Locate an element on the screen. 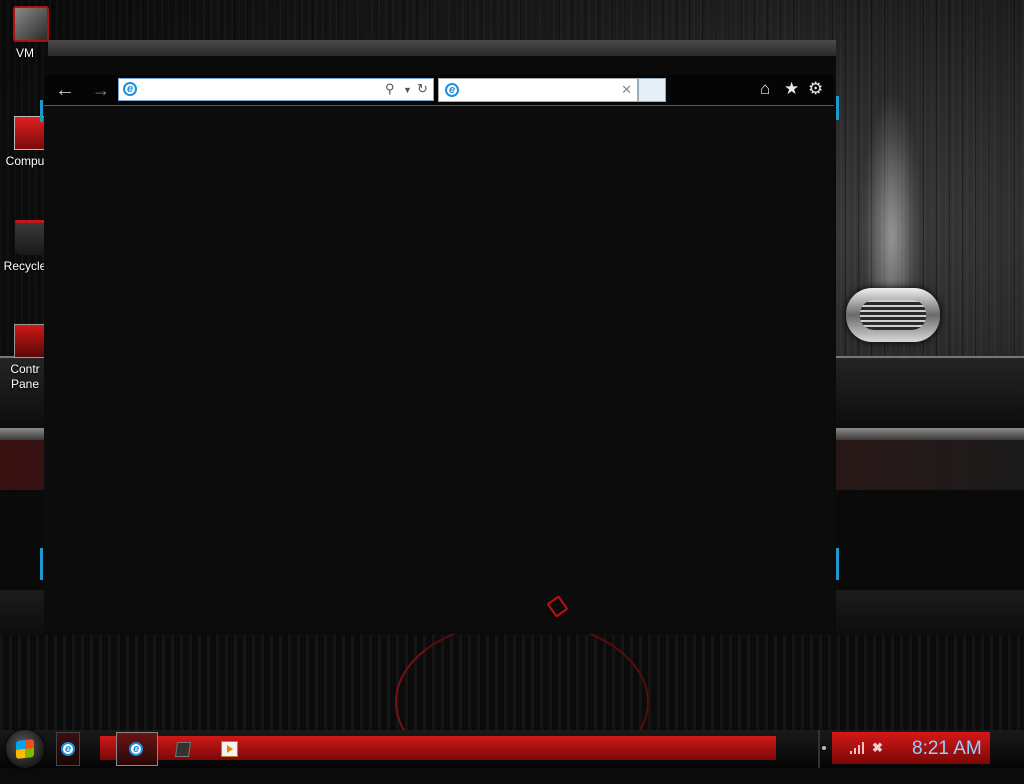 Image resolution: width=1024 pixels, height=784 pixels. vm-icon is located at coordinates (31, 24).